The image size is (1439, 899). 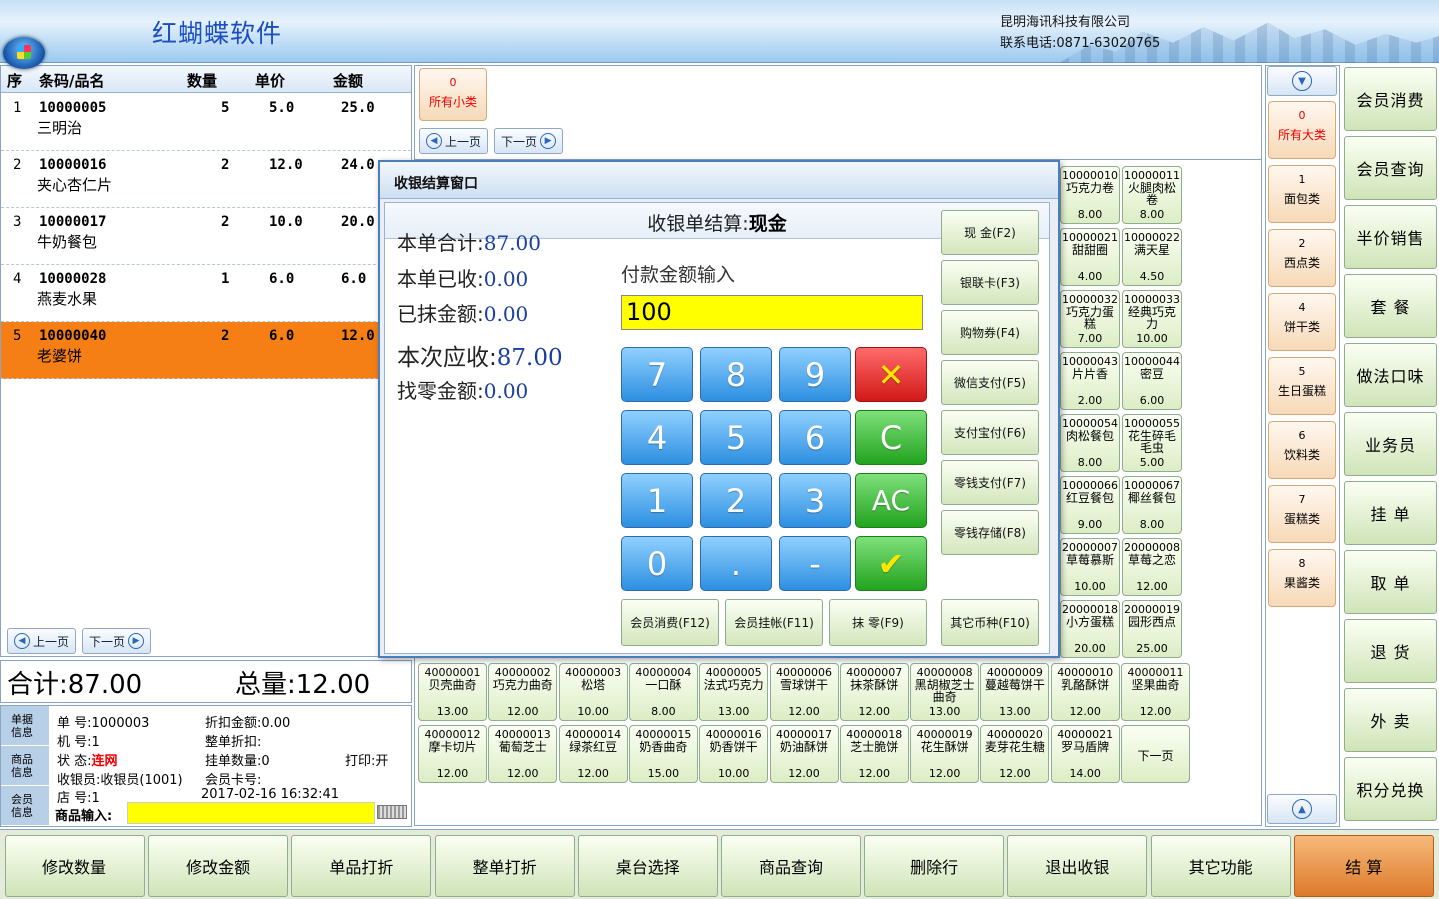 I want to click on product-tile: 10000011 火腿肉松卷 8.00, so click(x=1152, y=195).